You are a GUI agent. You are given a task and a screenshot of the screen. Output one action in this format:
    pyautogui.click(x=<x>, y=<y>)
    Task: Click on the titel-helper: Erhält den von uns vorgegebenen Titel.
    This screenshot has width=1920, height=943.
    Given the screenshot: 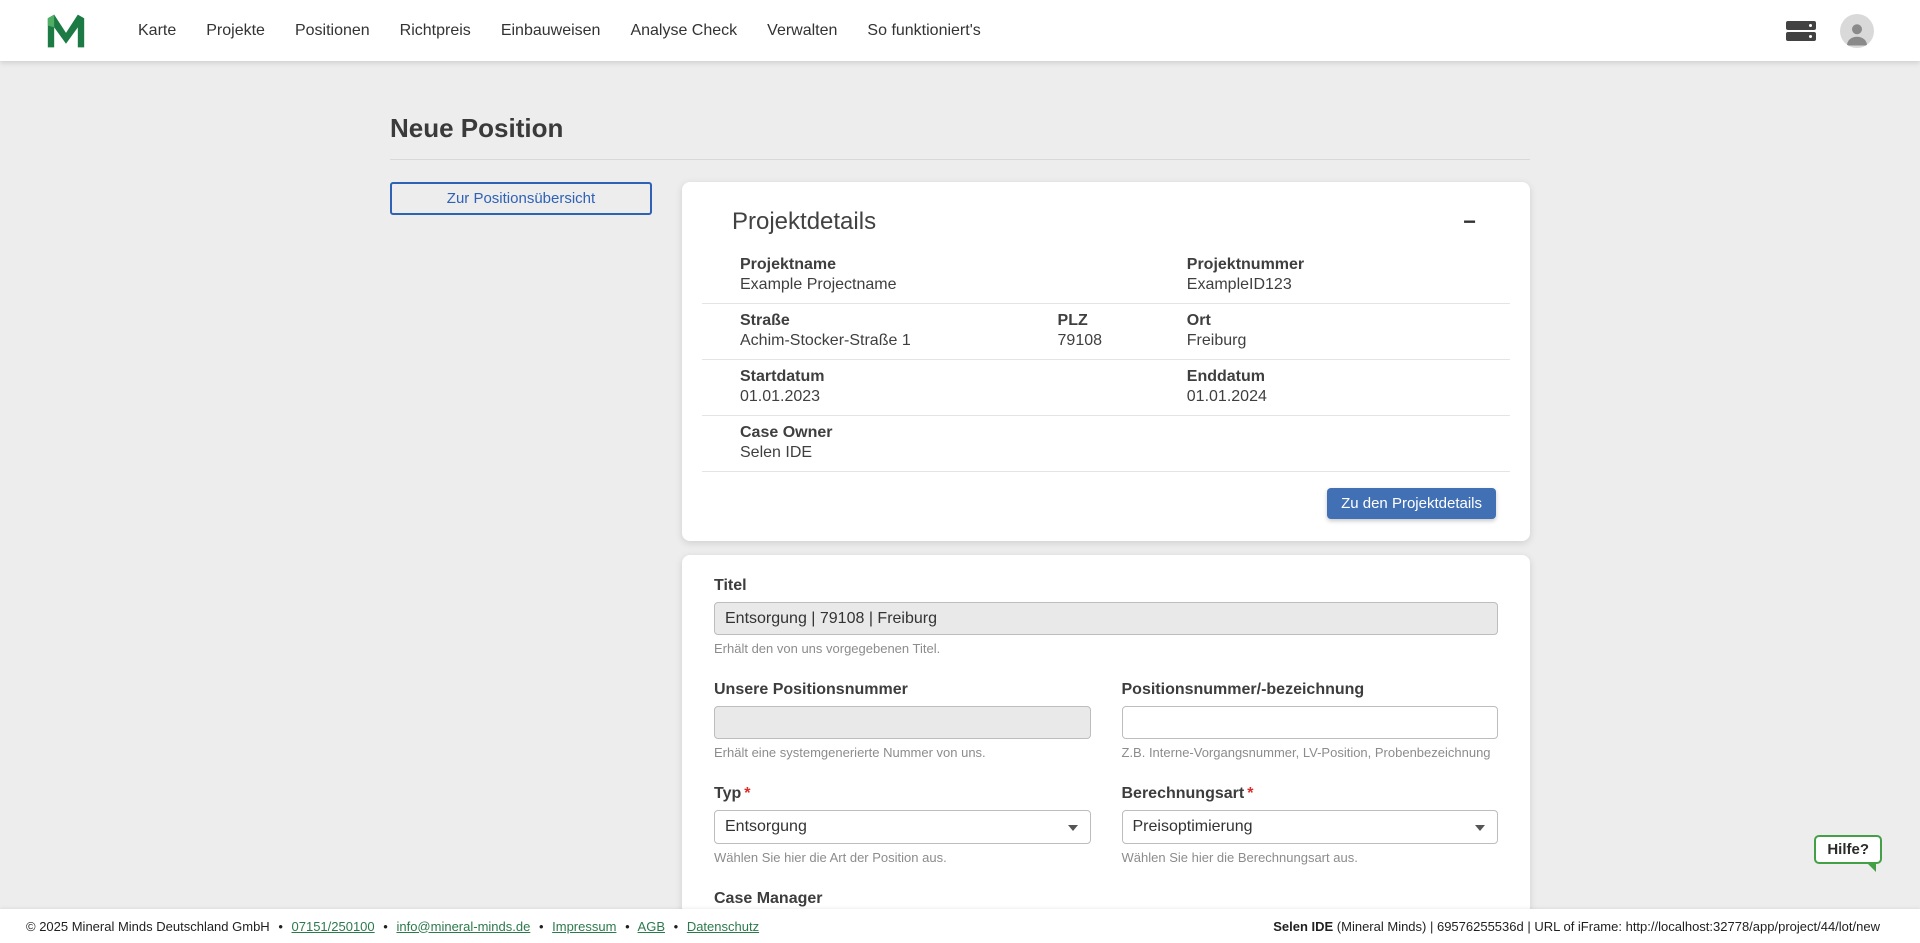 What is the action you would take?
    pyautogui.click(x=827, y=648)
    